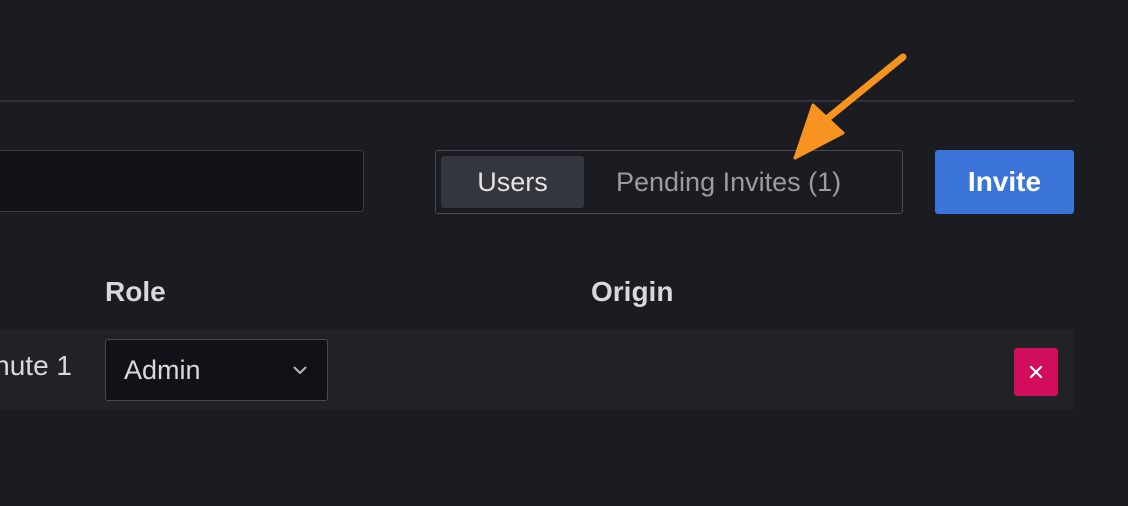 Image resolution: width=1128 pixels, height=506 pixels. Describe the element at coordinates (632, 291) in the screenshot. I see `column-header-origin: Origin` at that location.